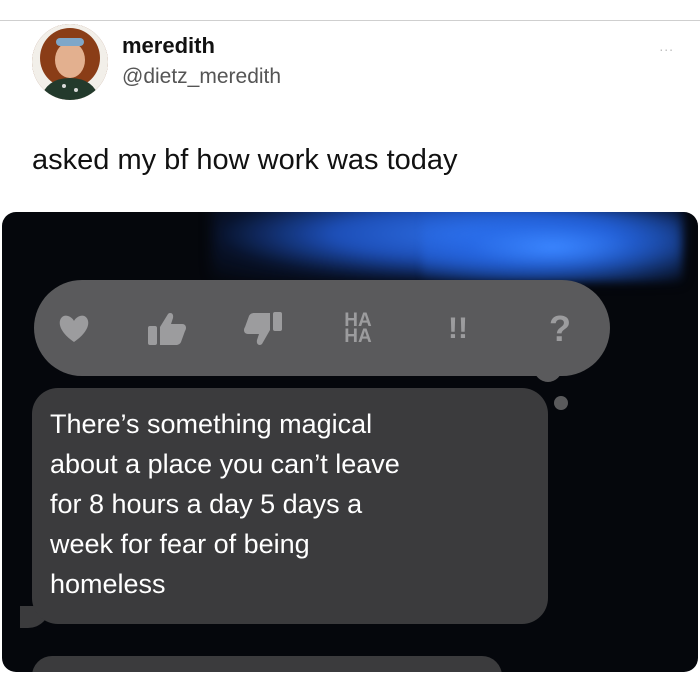  What do you see at coordinates (211, 424) in the screenshot?
I see `message-line: There’s something magical` at bounding box center [211, 424].